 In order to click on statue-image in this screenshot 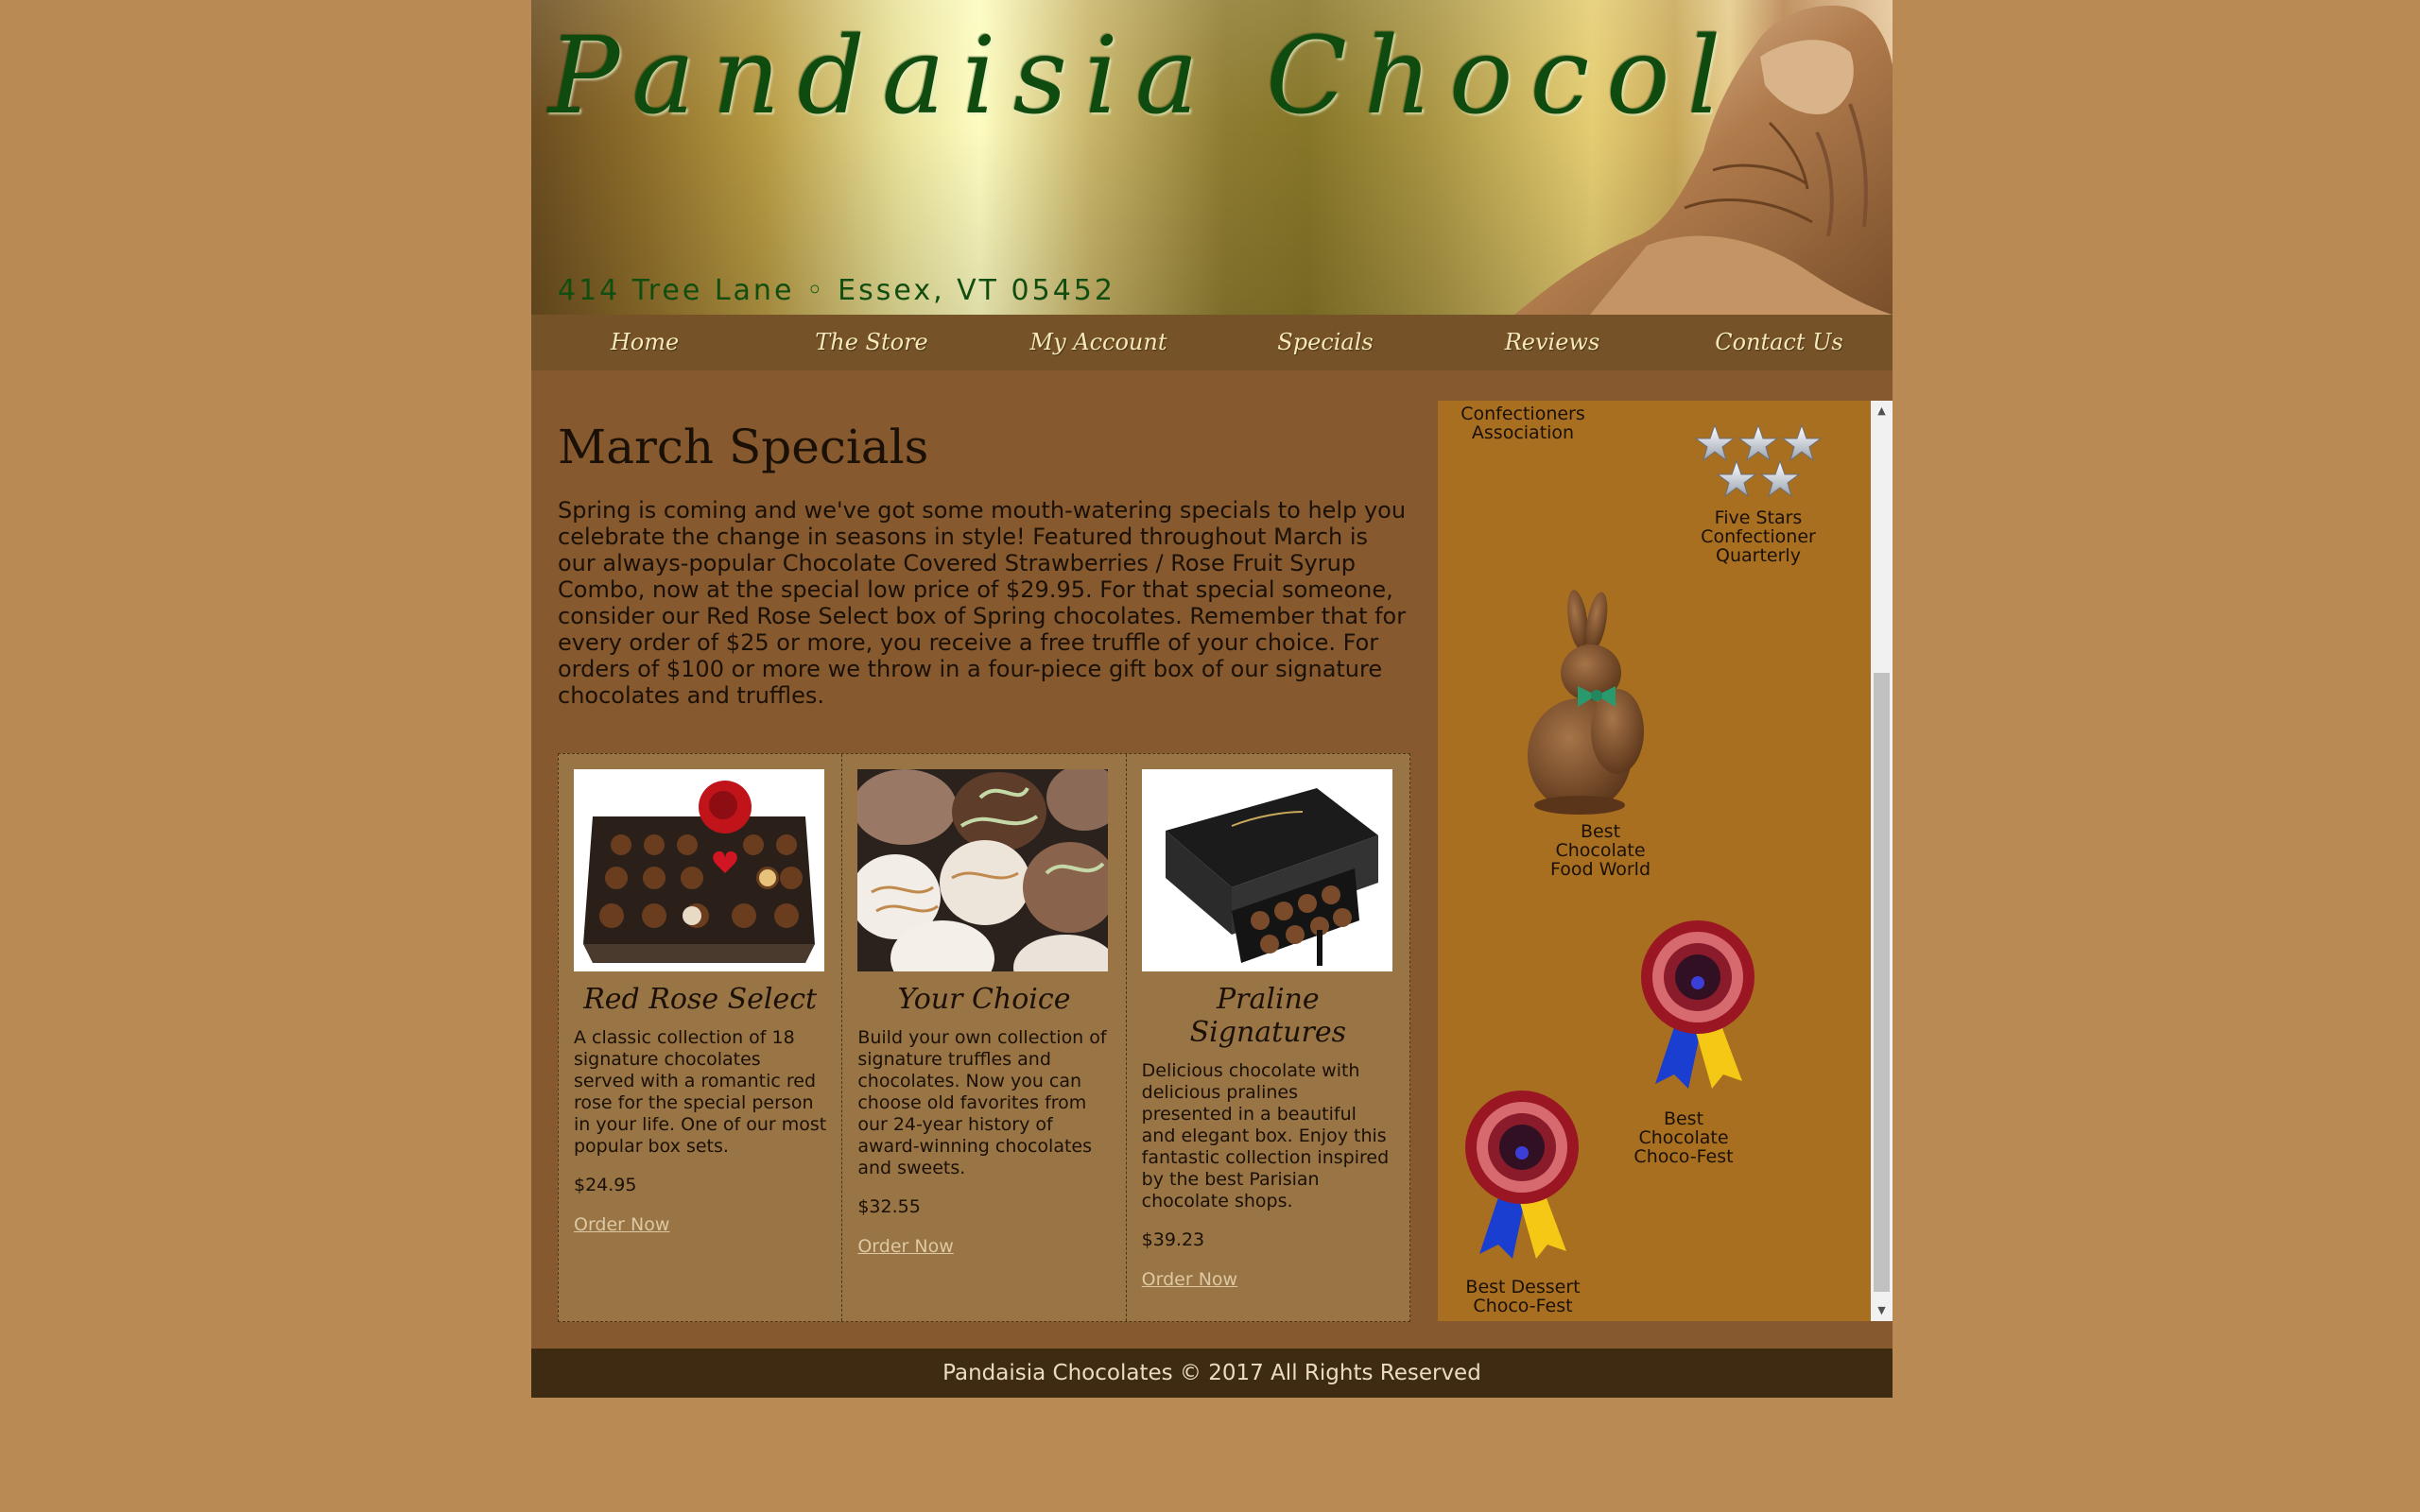, I will do `click(1703, 160)`.